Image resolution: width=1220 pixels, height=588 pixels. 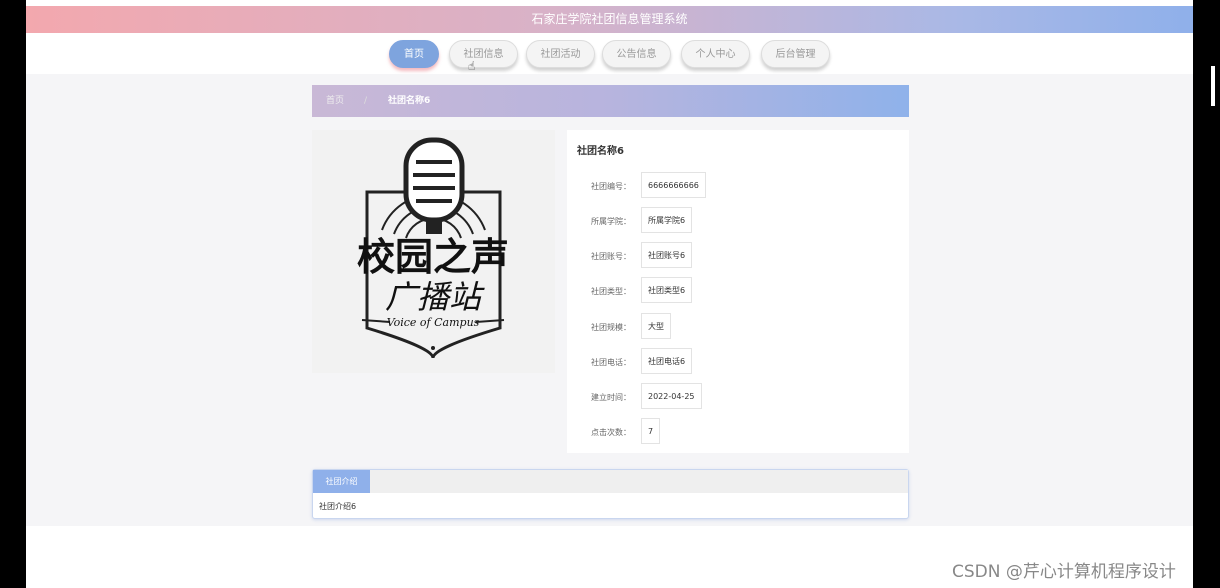 What do you see at coordinates (611, 186) in the screenshot?
I see `field-label-club-id: 社团编号：` at bounding box center [611, 186].